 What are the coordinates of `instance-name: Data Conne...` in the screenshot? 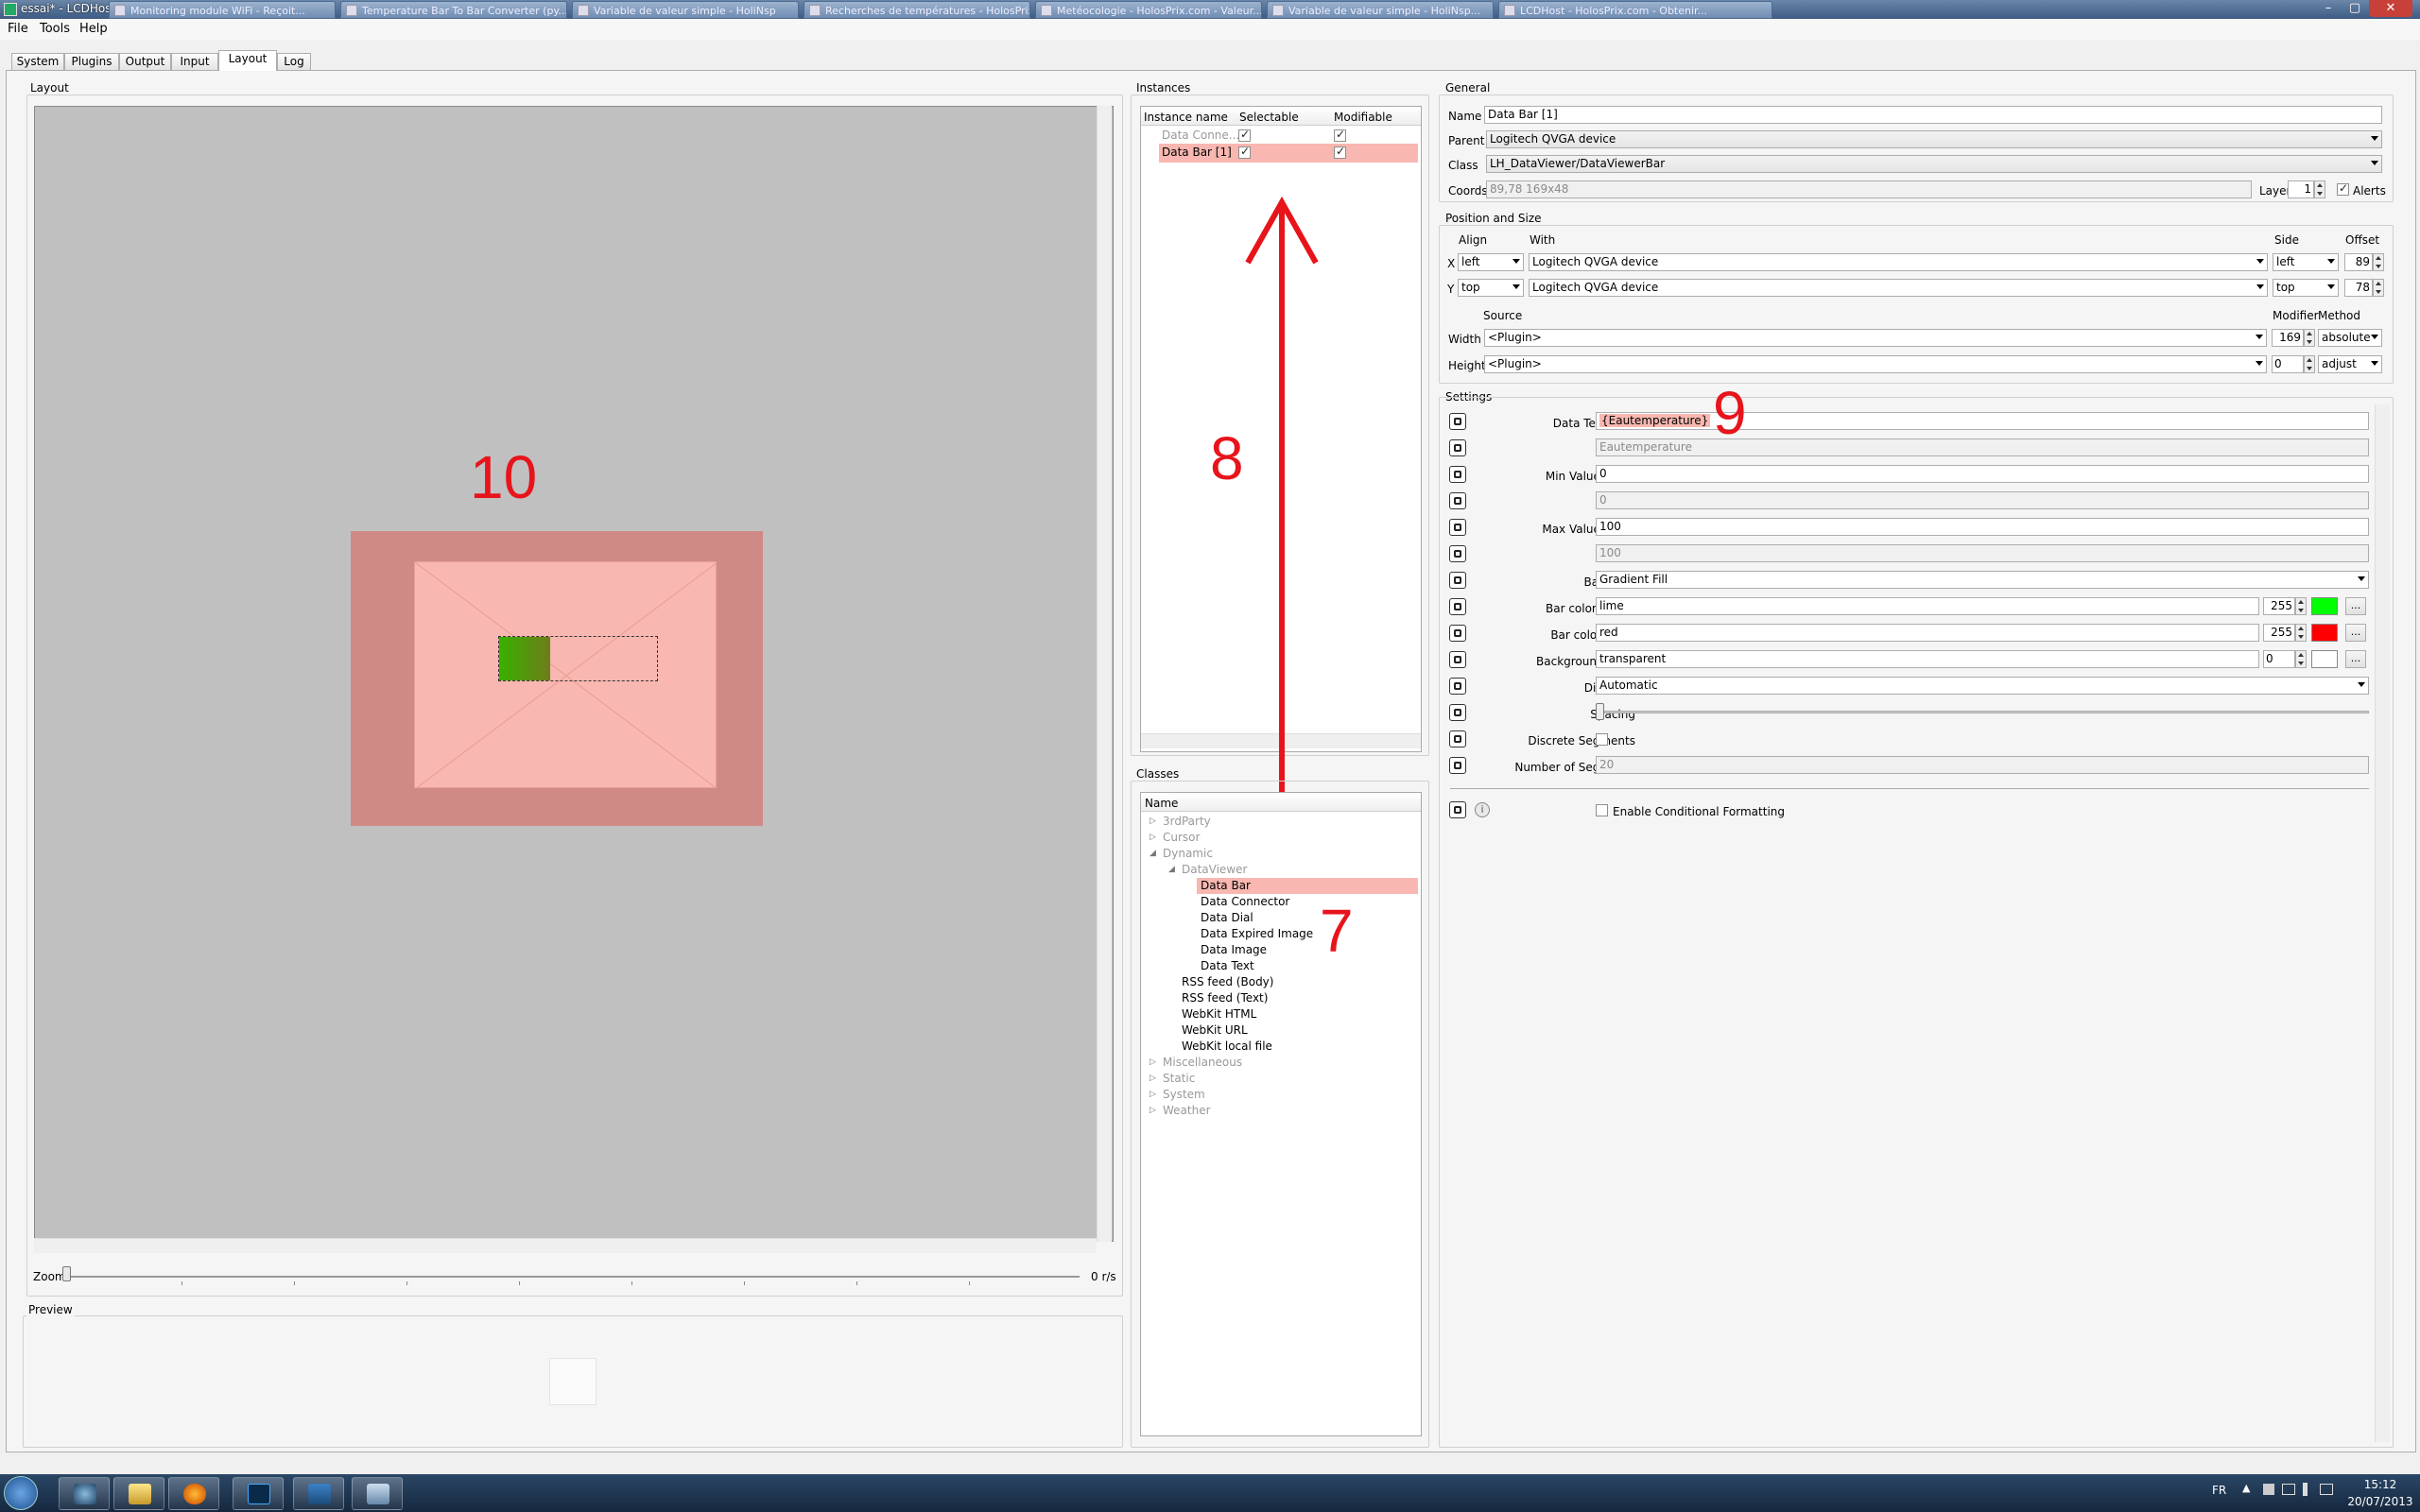 It's located at (1200, 135).